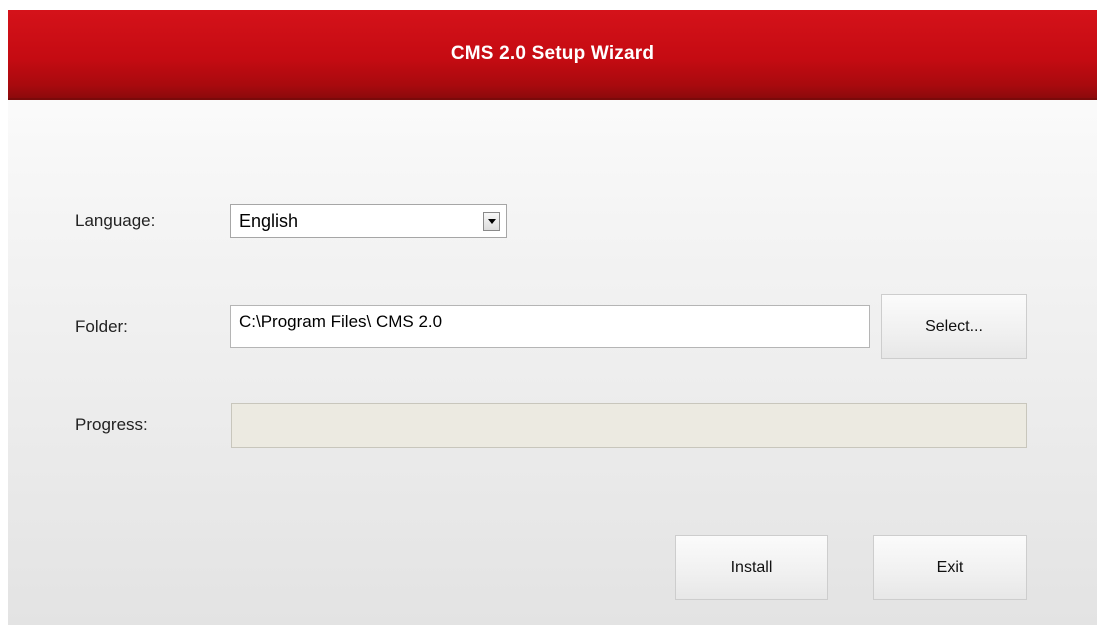 Image resolution: width=1105 pixels, height=625 pixels. Describe the element at coordinates (101, 326) in the screenshot. I see `folder-label: Folder:` at that location.